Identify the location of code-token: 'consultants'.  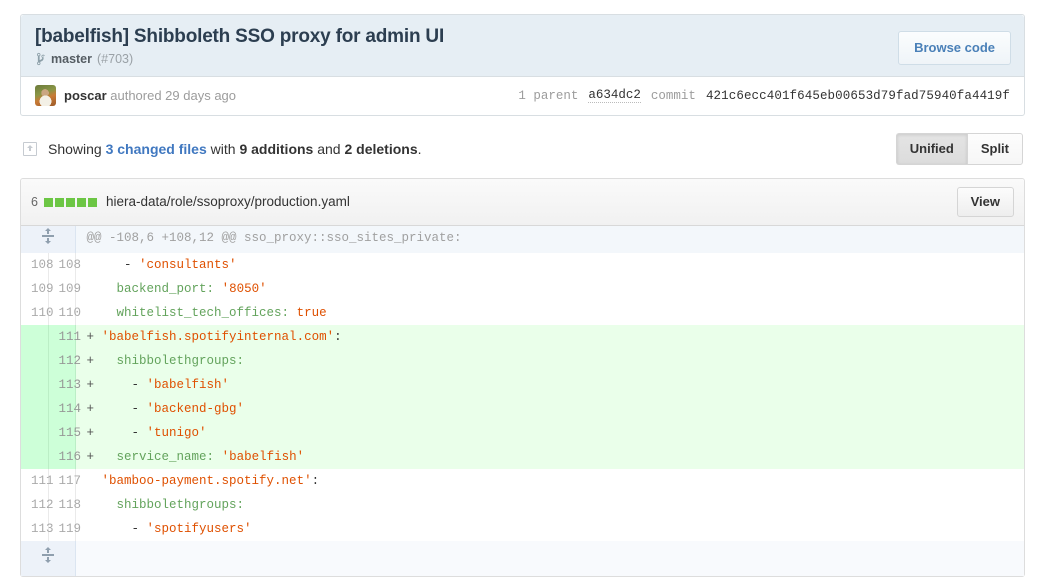
(188, 265).